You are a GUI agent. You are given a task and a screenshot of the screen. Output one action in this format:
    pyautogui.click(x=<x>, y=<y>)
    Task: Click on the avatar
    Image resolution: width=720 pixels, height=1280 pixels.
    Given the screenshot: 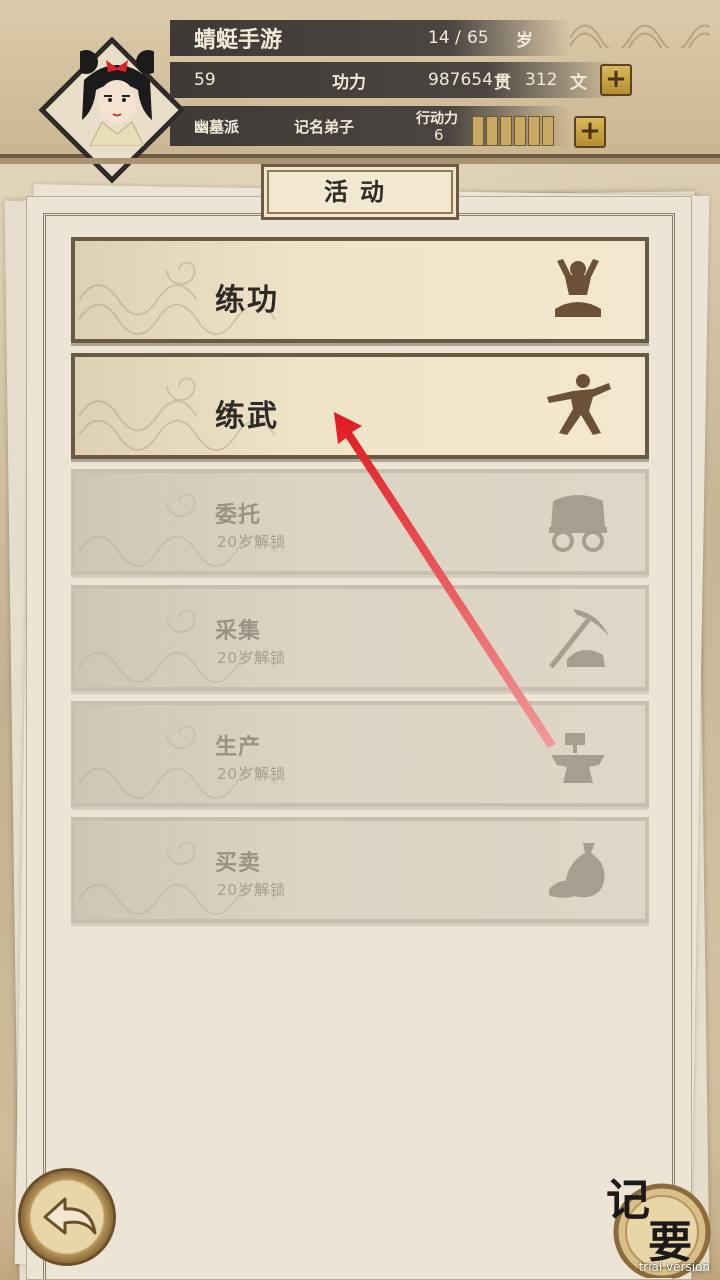 What is the action you would take?
    pyautogui.click(x=112, y=110)
    